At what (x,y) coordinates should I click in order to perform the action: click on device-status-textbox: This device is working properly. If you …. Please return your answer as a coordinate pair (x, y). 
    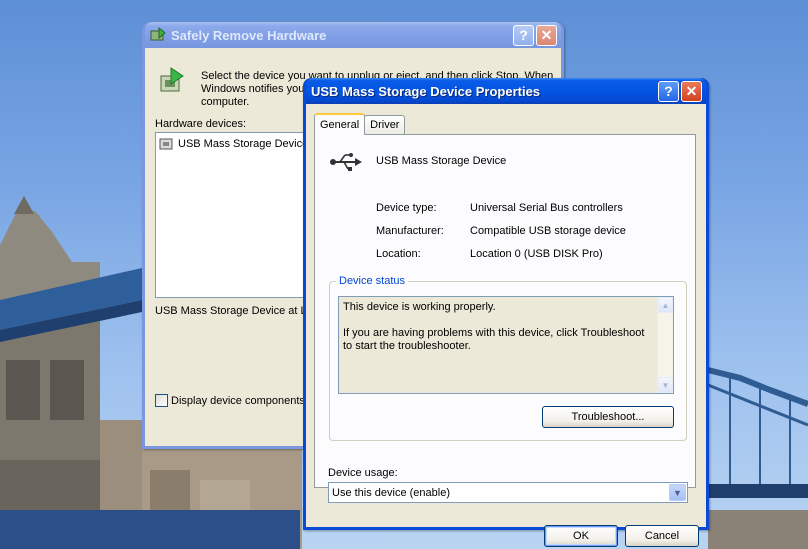
    Looking at the image, I should click on (506, 345).